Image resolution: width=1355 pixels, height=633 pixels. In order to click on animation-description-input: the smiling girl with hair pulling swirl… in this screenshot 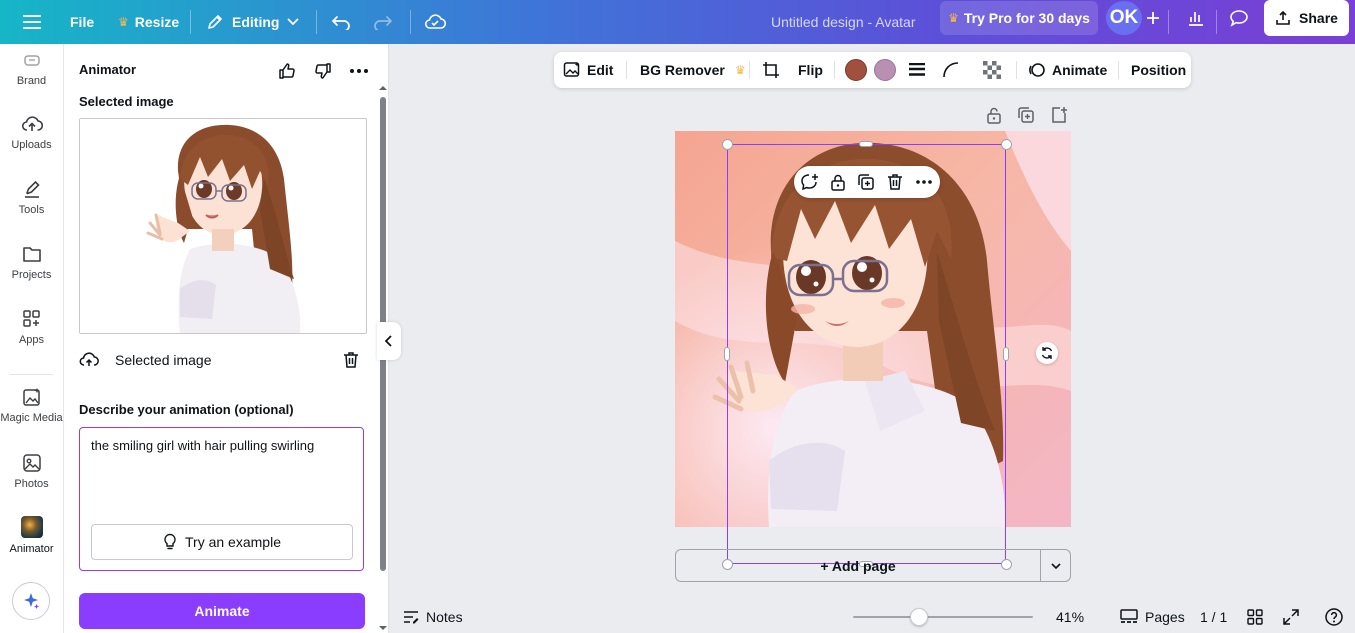, I will do `click(221, 499)`.